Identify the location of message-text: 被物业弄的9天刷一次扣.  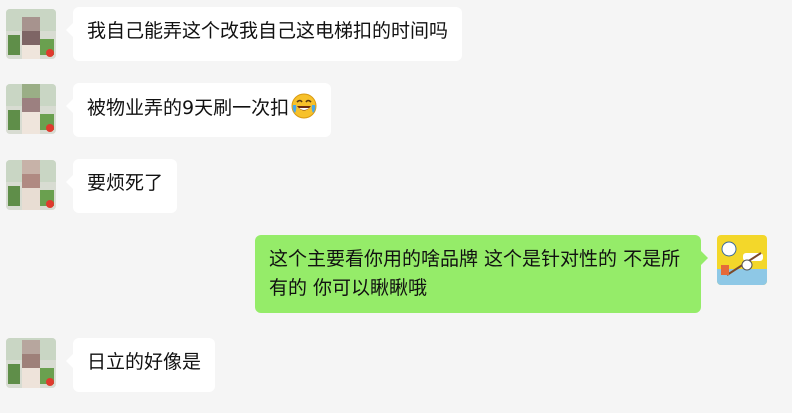
(188, 108).